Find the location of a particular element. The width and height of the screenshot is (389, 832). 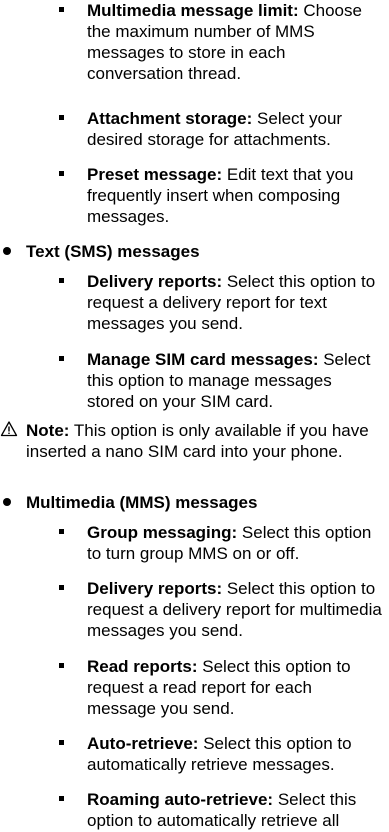

item-term: Read reports: is located at coordinates (142, 666).